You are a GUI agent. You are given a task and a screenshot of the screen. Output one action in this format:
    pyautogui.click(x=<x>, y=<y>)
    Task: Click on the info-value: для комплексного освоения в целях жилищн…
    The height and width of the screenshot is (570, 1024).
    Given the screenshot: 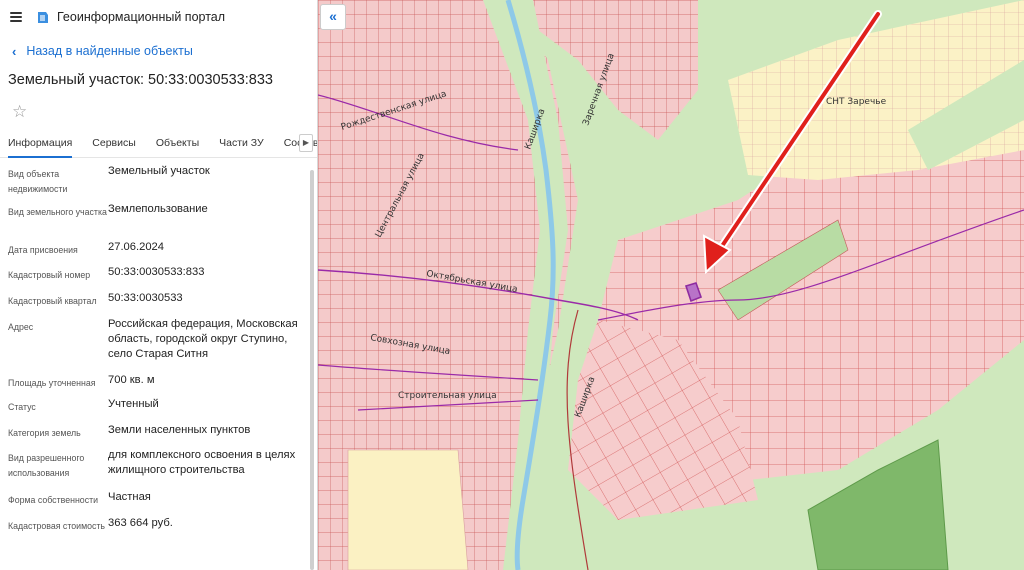 What is the action you would take?
    pyautogui.click(x=202, y=462)
    